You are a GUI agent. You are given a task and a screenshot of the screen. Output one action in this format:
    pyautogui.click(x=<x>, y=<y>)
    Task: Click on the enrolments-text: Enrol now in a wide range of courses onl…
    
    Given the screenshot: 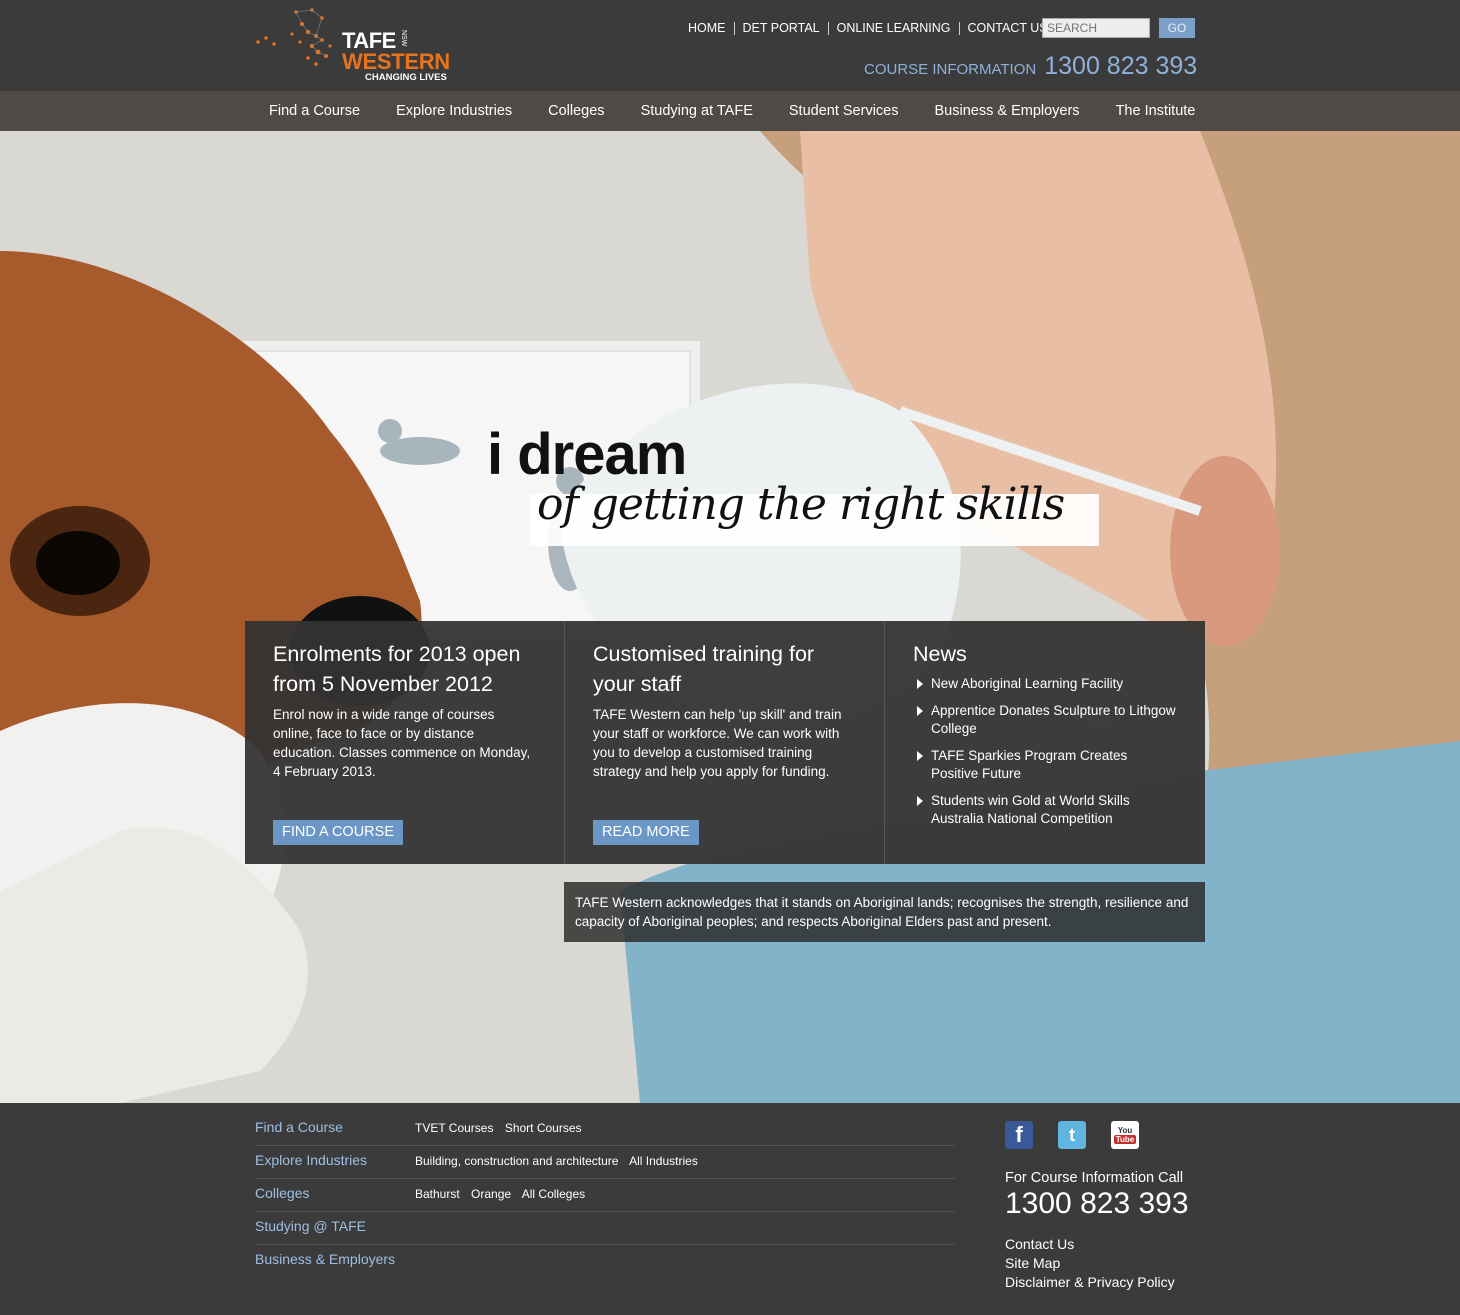 What is the action you would take?
    pyautogui.click(x=402, y=743)
    